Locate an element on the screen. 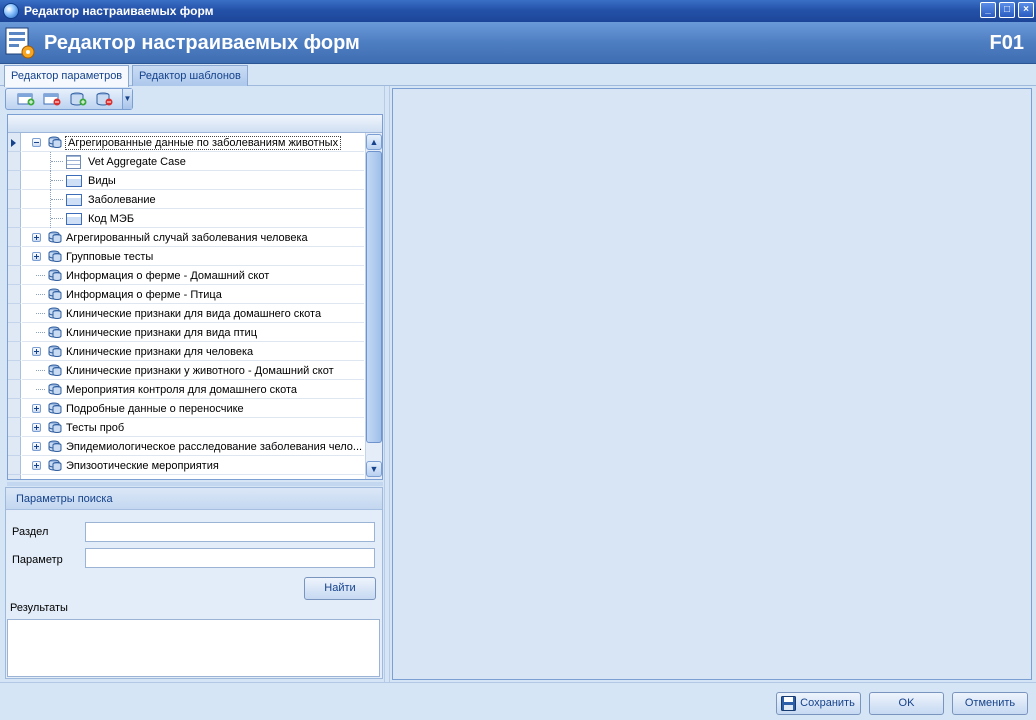  section-input is located at coordinates (230, 532).